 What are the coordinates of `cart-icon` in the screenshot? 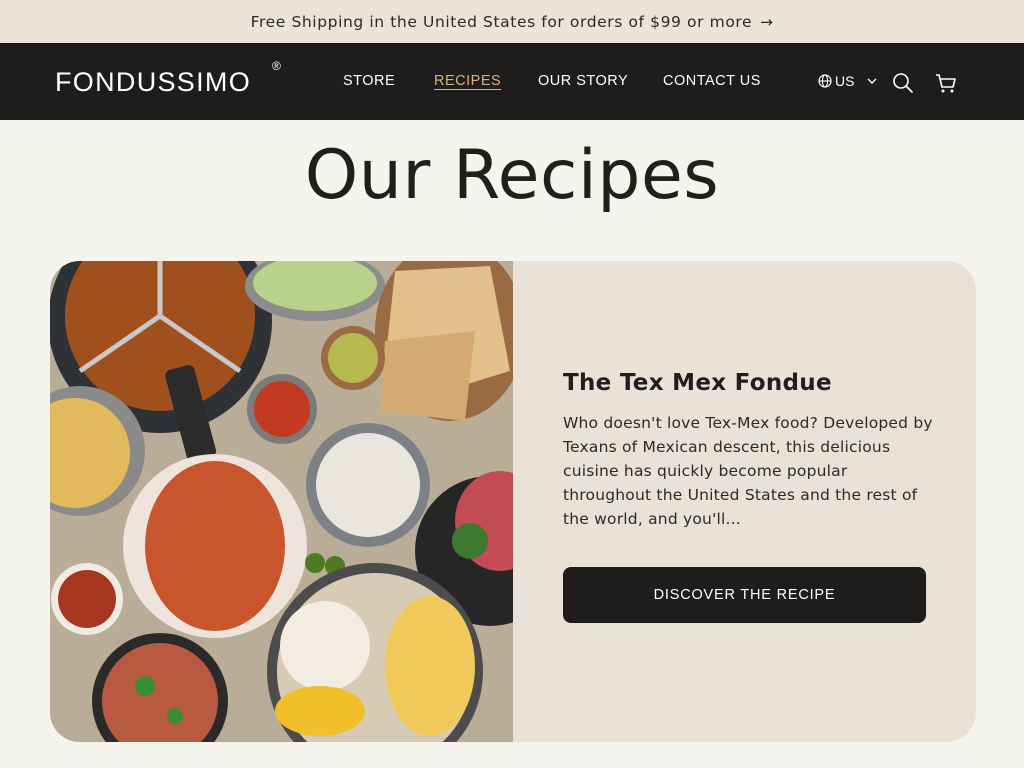 It's located at (946, 83).